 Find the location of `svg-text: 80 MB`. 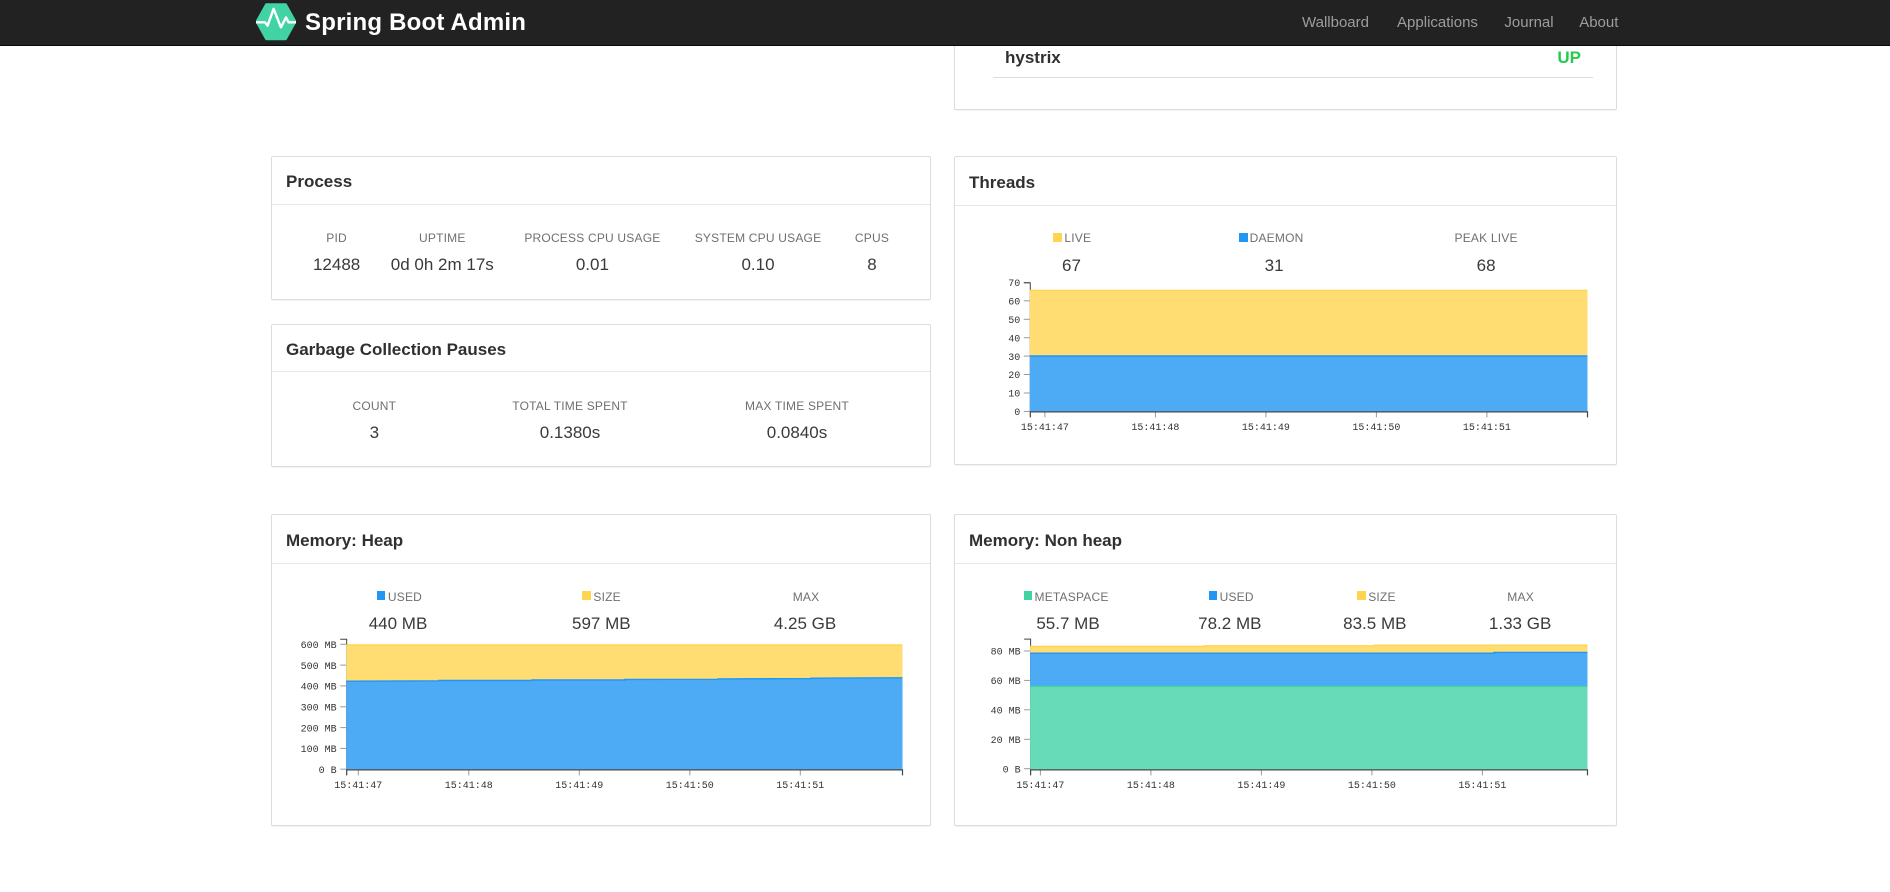

svg-text: 80 MB is located at coordinates (1006, 653).